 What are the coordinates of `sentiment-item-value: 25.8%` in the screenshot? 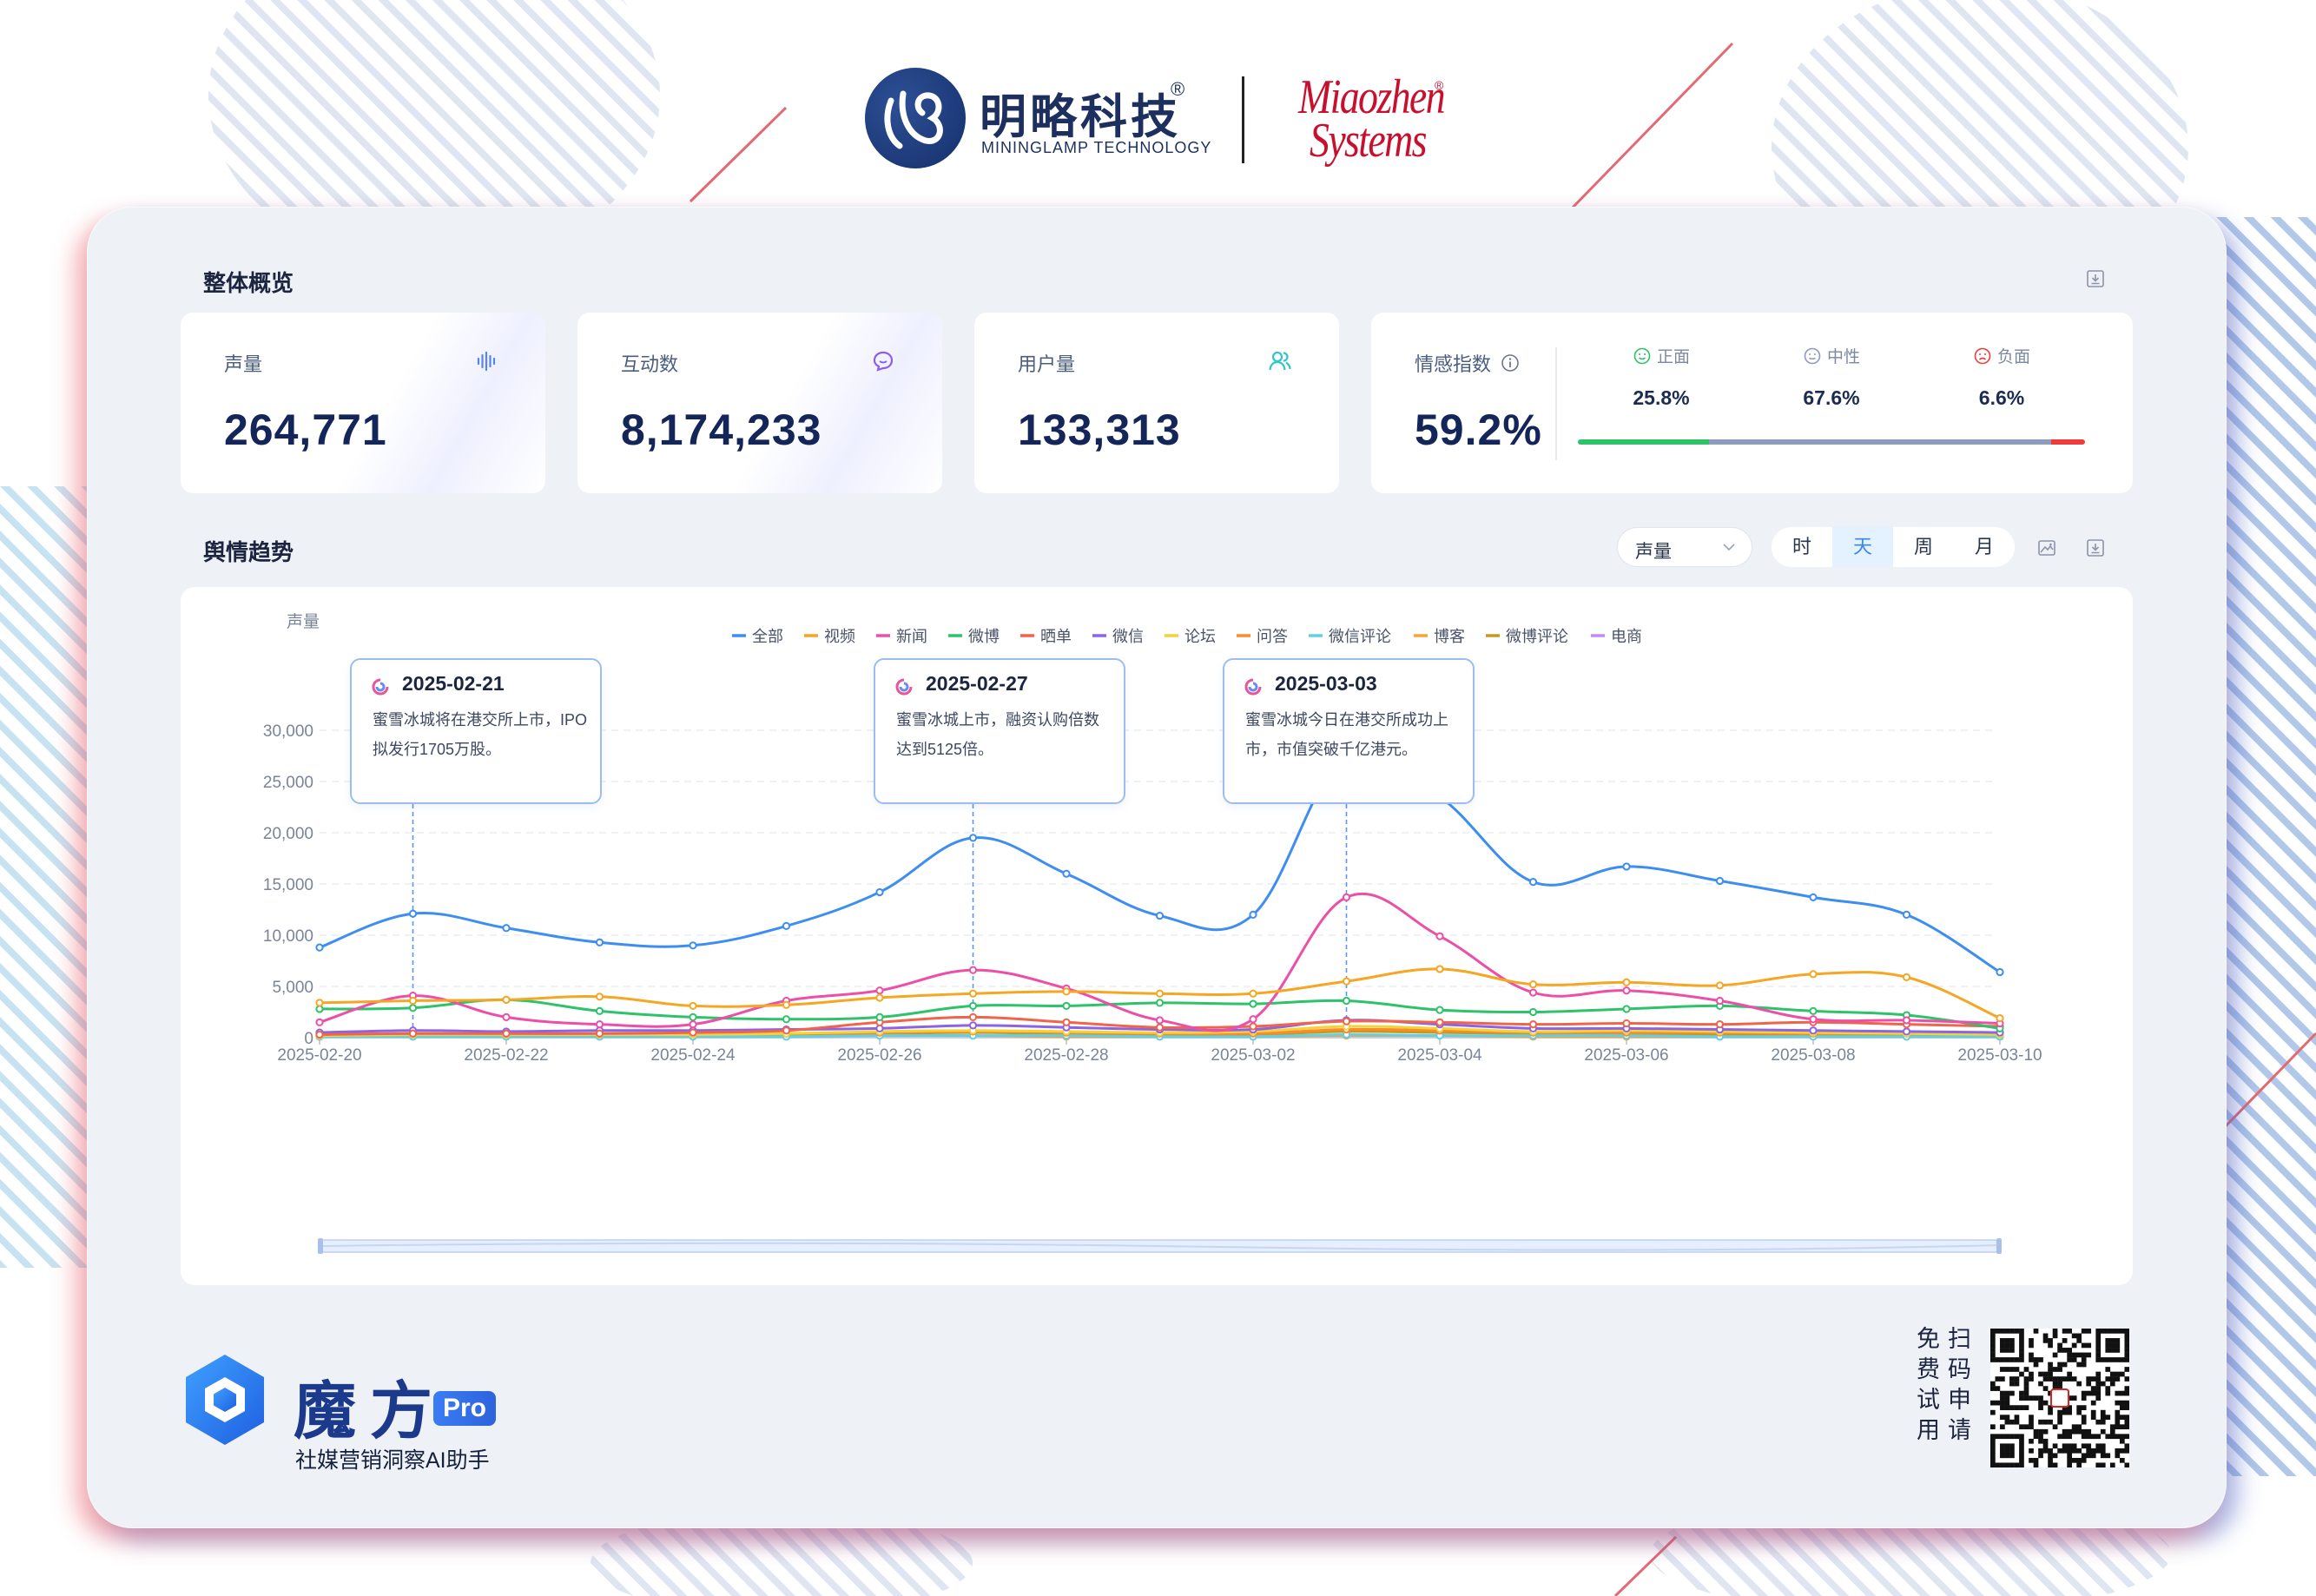 It's located at (1661, 398).